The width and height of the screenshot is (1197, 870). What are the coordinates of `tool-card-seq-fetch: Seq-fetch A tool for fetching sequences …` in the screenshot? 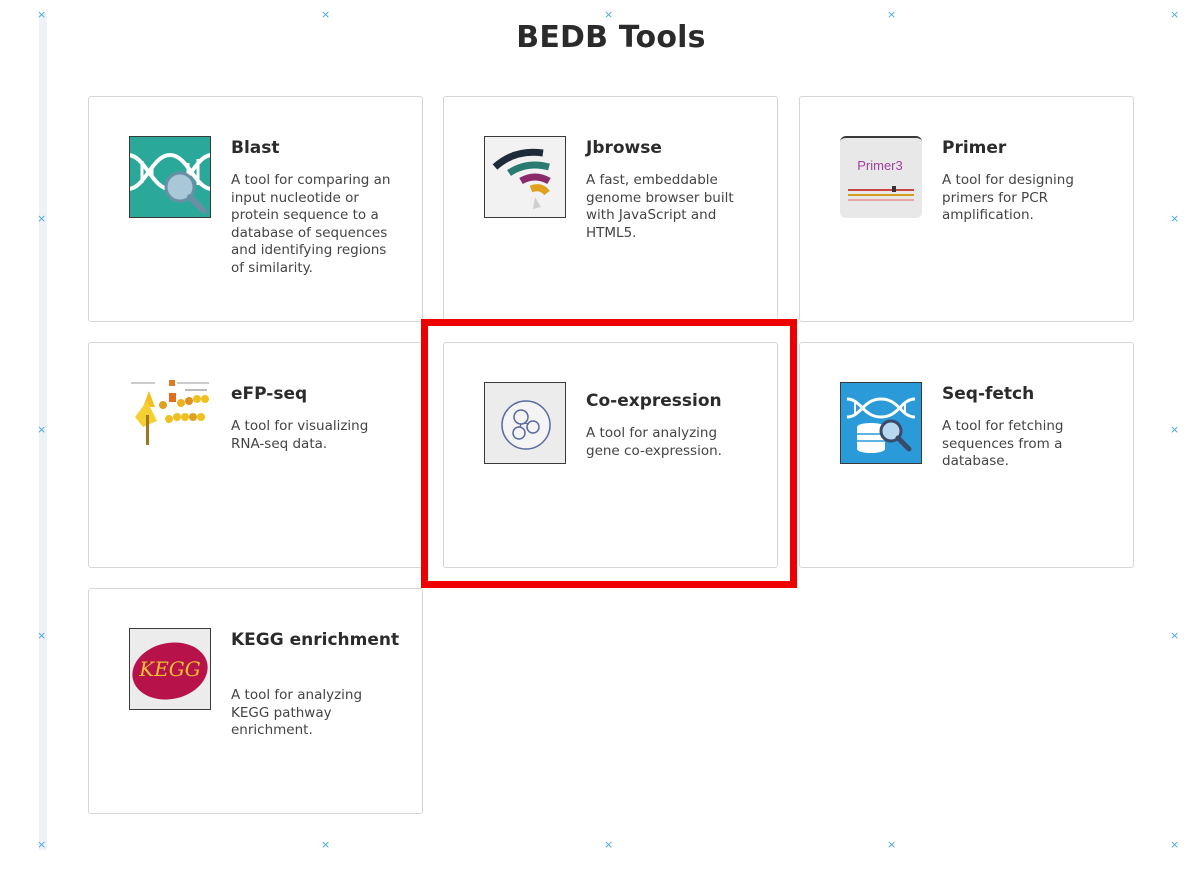 It's located at (966, 455).